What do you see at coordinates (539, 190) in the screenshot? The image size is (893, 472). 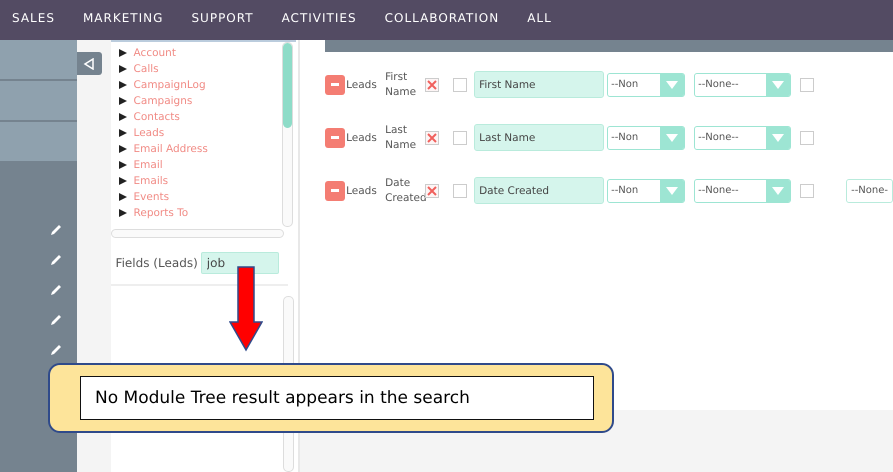 I see `label-field: Date Created` at bounding box center [539, 190].